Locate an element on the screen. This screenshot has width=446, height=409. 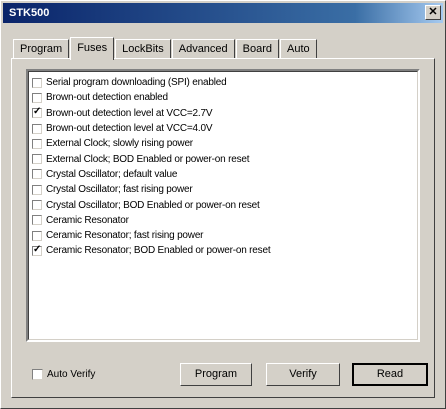
fuse-option: Ceramic Resonator; fast rising power is located at coordinates (224, 235).